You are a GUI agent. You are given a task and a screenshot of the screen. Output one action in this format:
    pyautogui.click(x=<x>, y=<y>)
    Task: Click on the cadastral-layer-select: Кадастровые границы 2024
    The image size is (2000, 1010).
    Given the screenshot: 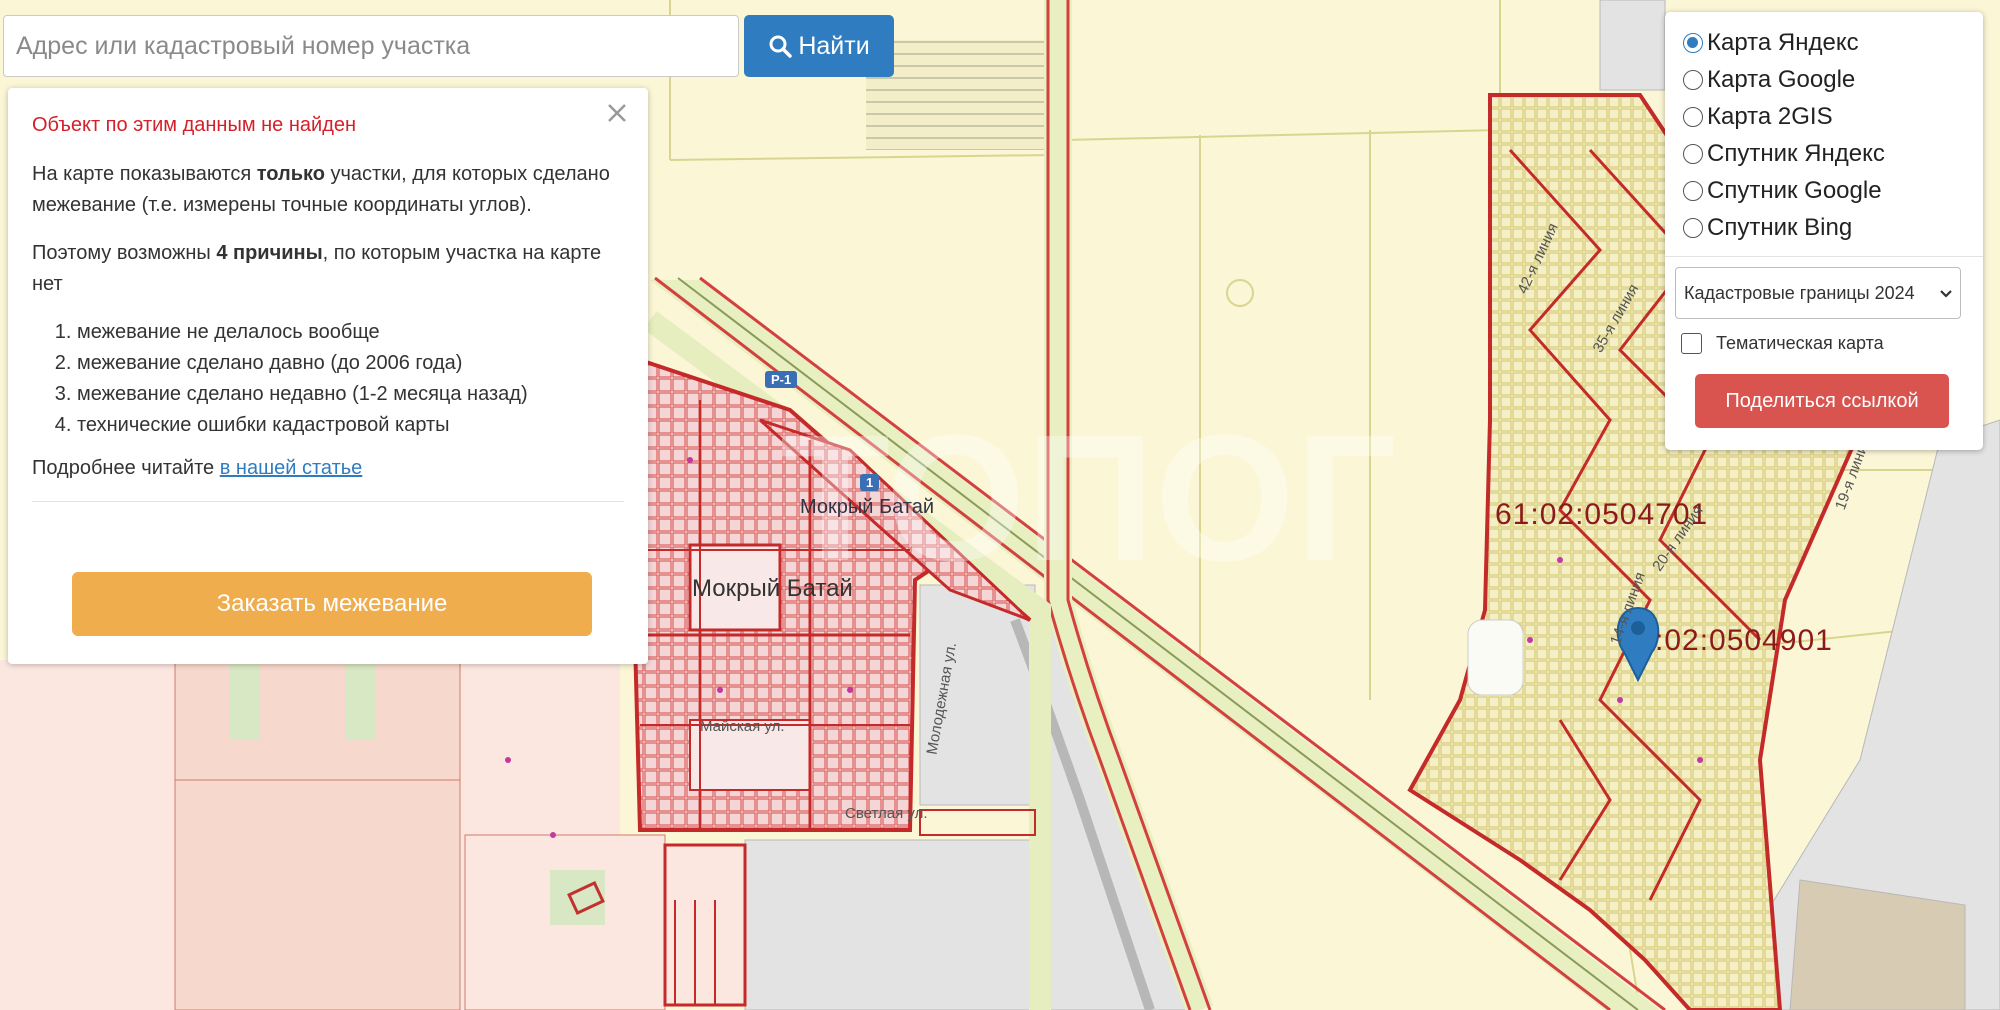 What is the action you would take?
    pyautogui.click(x=1818, y=293)
    